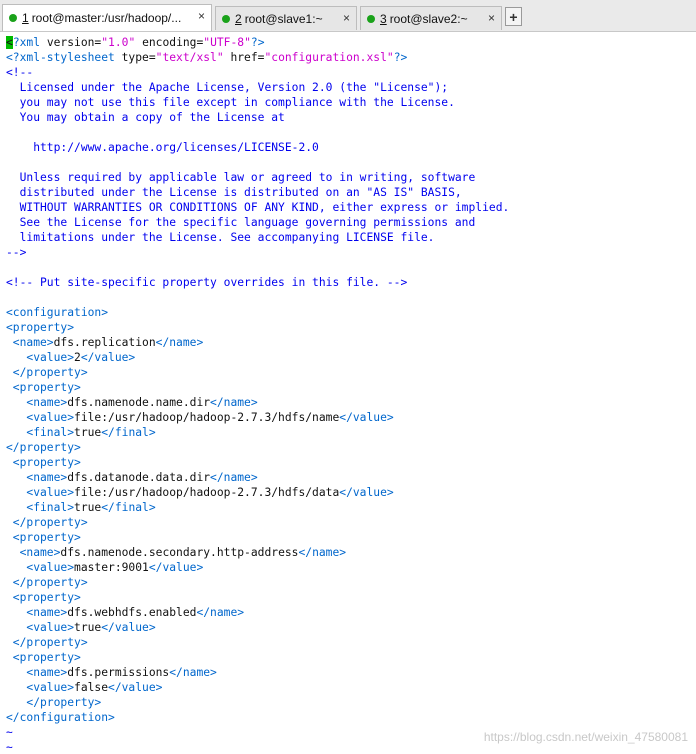 The width and height of the screenshot is (696, 754). What do you see at coordinates (257, 507) in the screenshot?
I see `code-line: <final>true</final>` at bounding box center [257, 507].